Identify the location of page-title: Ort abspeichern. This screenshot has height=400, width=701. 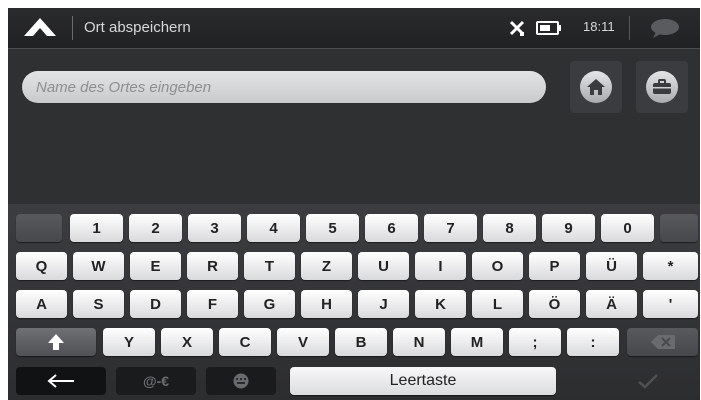
(137, 27).